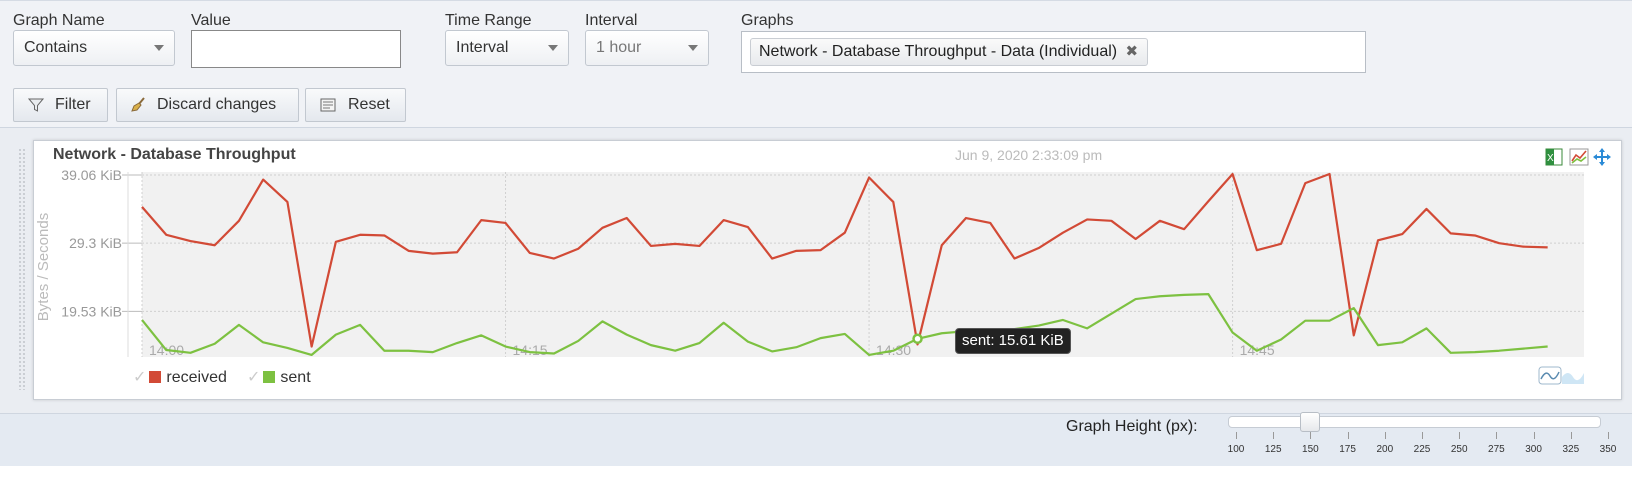 Image resolution: width=1648 pixels, height=489 pixels. I want to click on graph-height-slider-handle, so click(1310, 422).